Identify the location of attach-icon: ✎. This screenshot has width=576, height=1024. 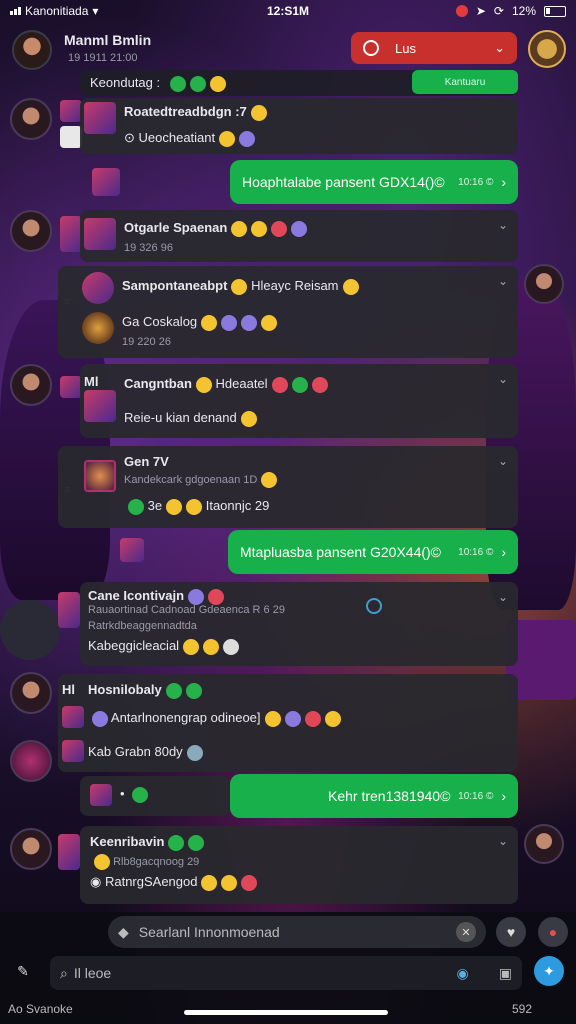
(23, 971).